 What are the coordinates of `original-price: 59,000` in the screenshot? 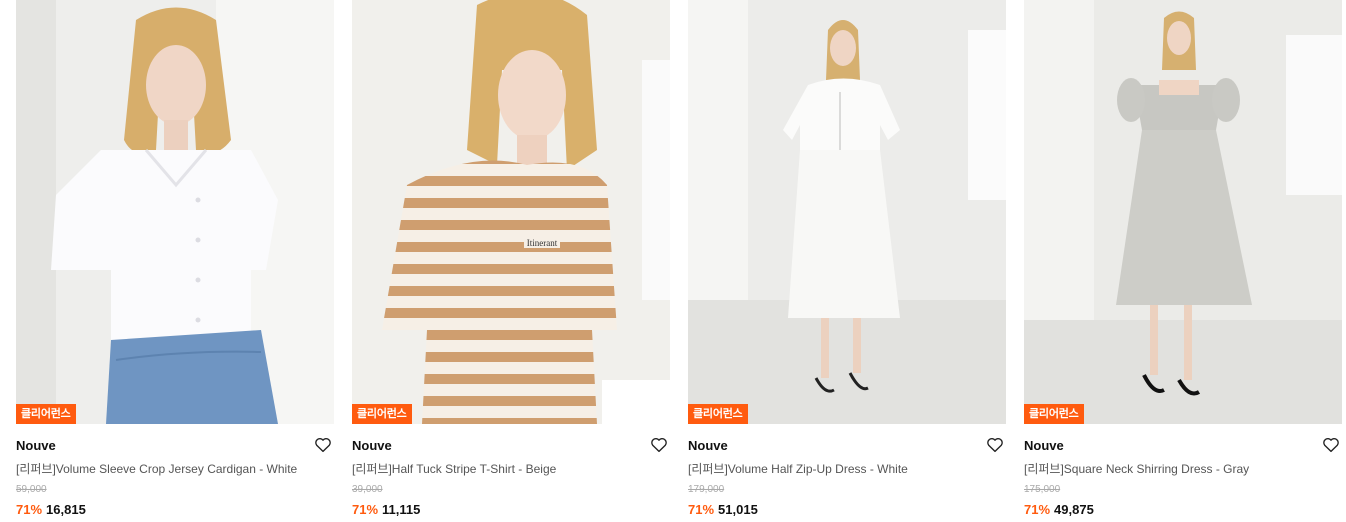 It's located at (31, 489).